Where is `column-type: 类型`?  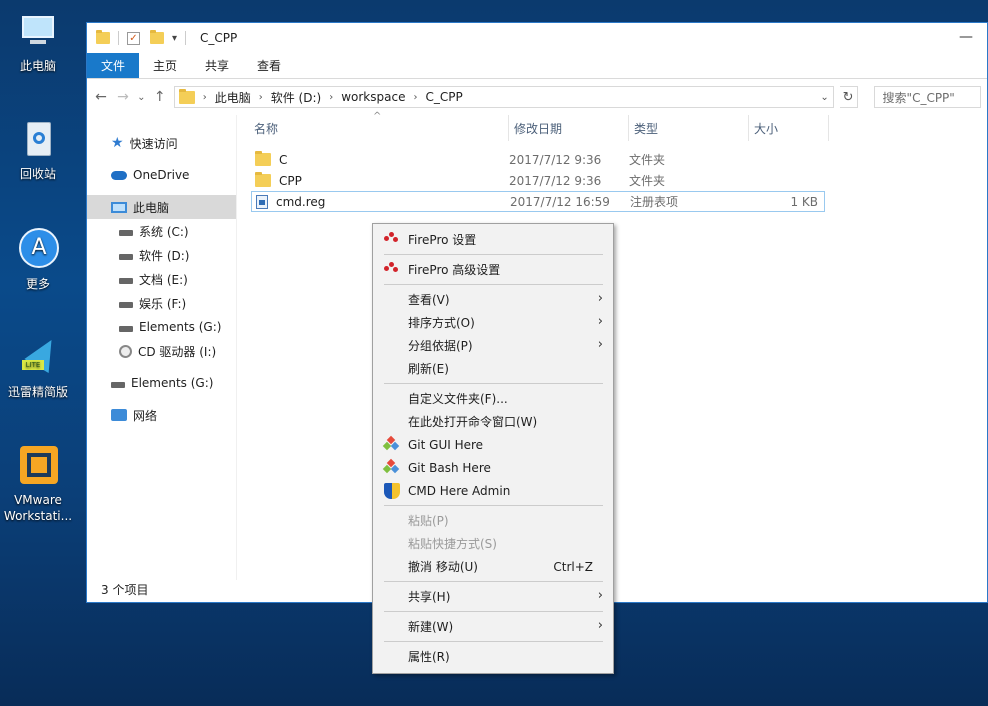
column-type: 类型 is located at coordinates (689, 128).